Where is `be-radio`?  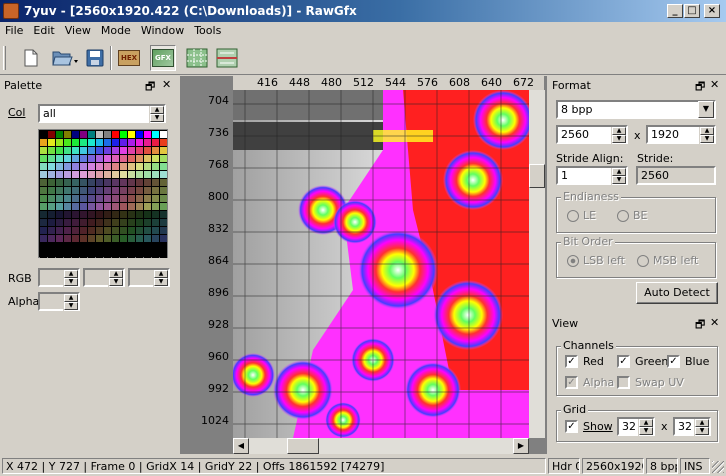
be-radio is located at coordinates (623, 216).